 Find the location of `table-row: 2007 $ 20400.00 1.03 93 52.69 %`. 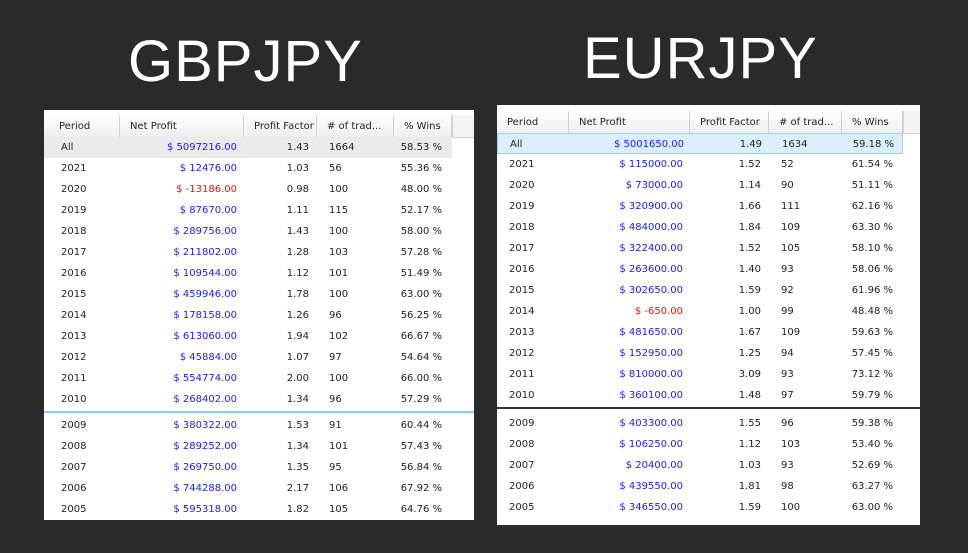

table-row: 2007 $ 20400.00 1.03 93 52.69 % is located at coordinates (700, 465).